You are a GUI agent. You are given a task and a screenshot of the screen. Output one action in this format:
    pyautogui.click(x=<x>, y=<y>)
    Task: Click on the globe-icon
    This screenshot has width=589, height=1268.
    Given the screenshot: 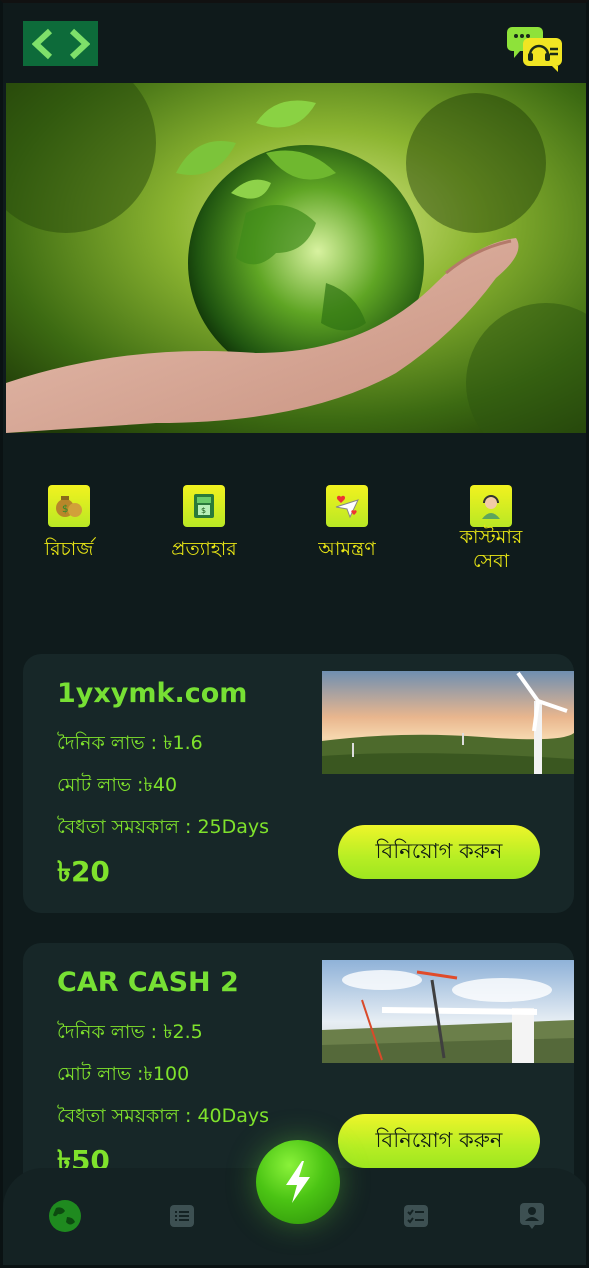 What is the action you would take?
    pyautogui.click(x=65, y=1216)
    